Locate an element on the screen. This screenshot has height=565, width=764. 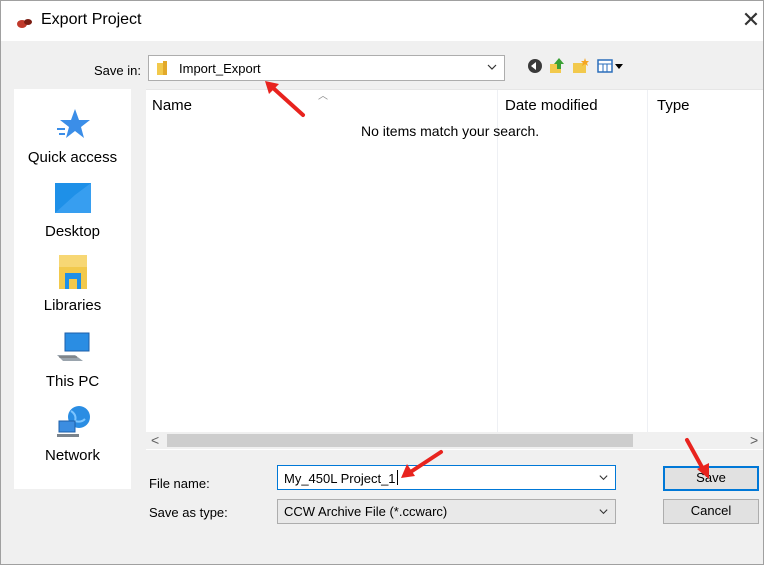
network-icon is located at coordinates (73, 421).